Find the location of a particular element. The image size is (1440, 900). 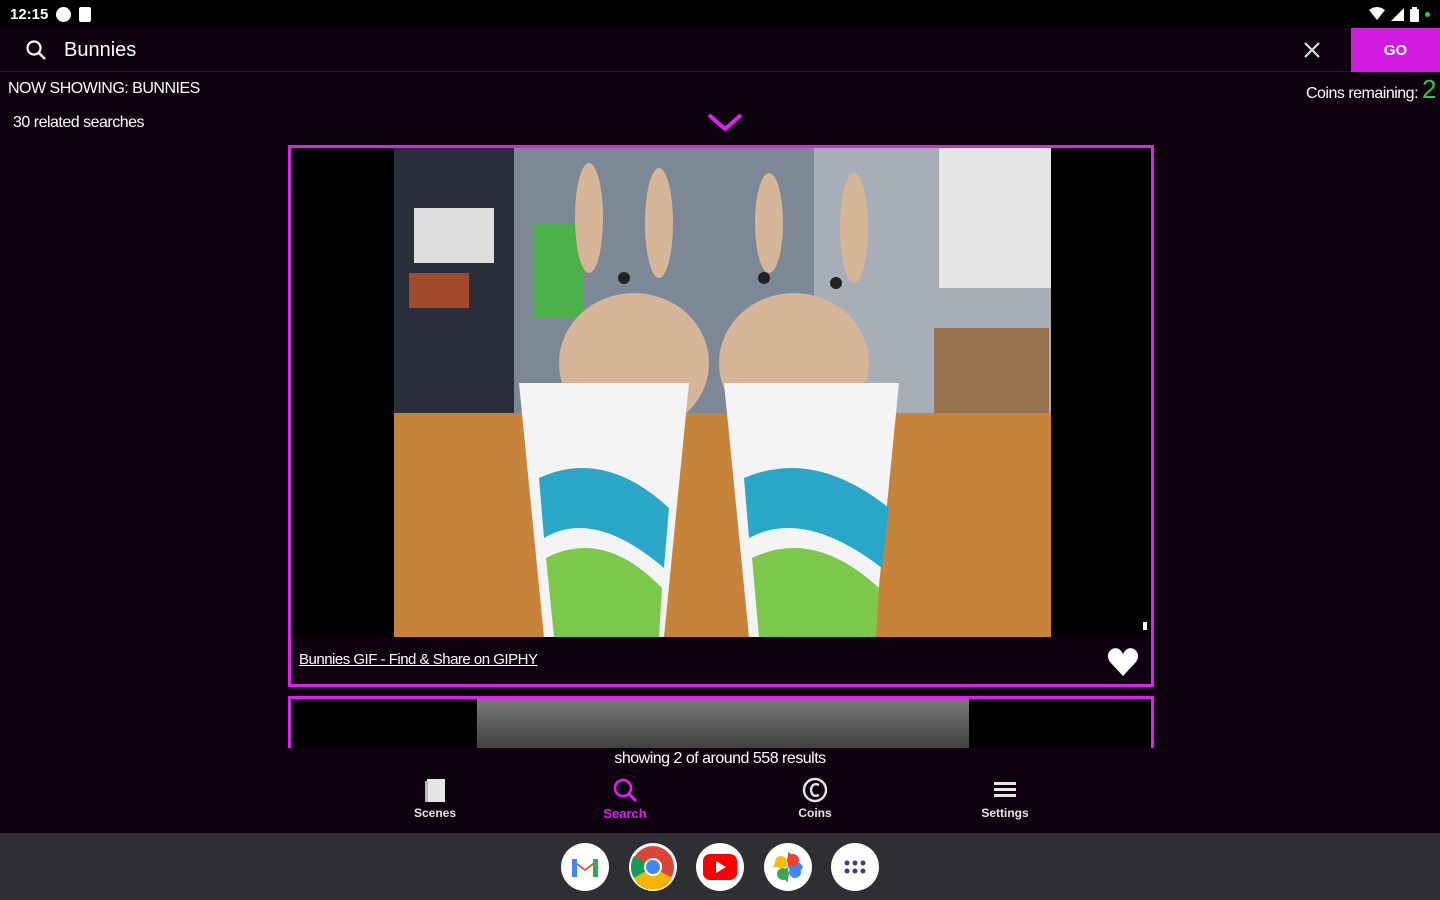

status-right is located at coordinates (1399, 14).